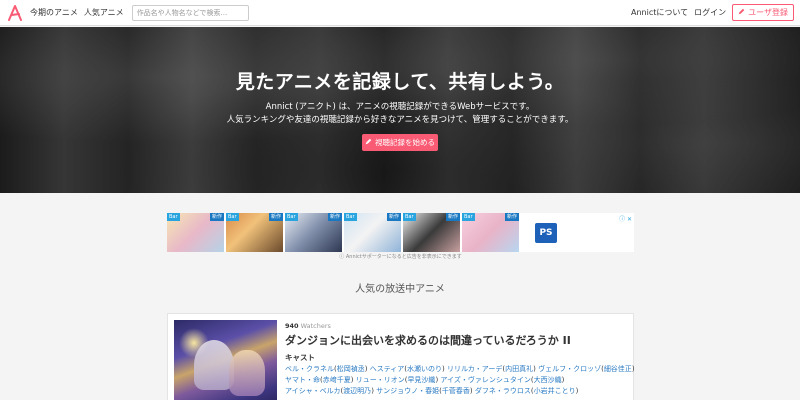 This screenshot has width=800, height=400. What do you see at coordinates (428, 340) in the screenshot?
I see `anime-title: ダンジョンに出会いを求めるのは間違っているだろうか II` at bounding box center [428, 340].